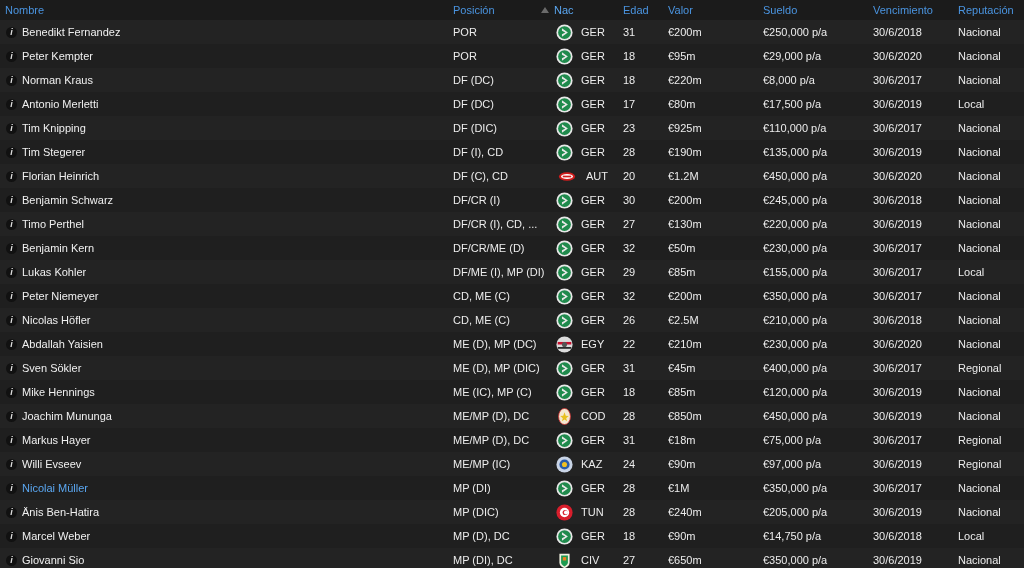 Image resolution: width=1024 pixels, height=568 pixels. What do you see at coordinates (56, 536) in the screenshot?
I see `player-name: Marcel Weber` at bounding box center [56, 536].